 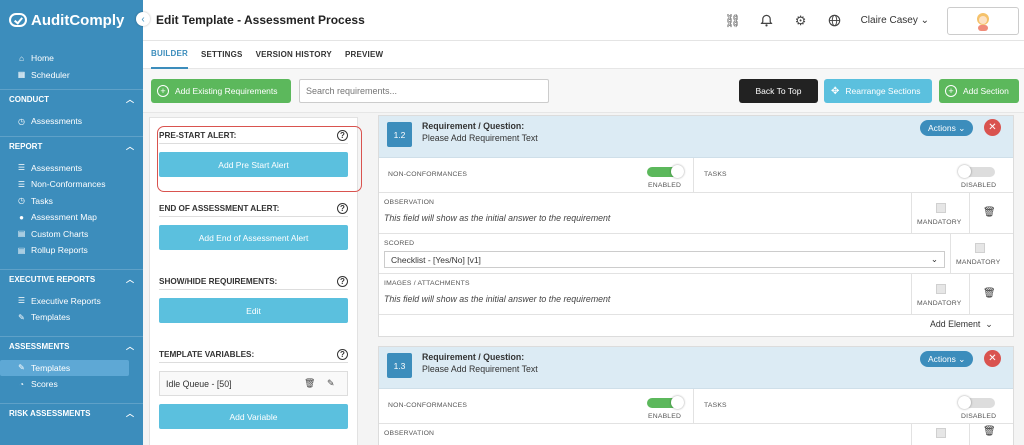 I want to click on sidebar-section-executive-reports: EXECUTIVE REPORTS ︿, so click(x=71, y=278).